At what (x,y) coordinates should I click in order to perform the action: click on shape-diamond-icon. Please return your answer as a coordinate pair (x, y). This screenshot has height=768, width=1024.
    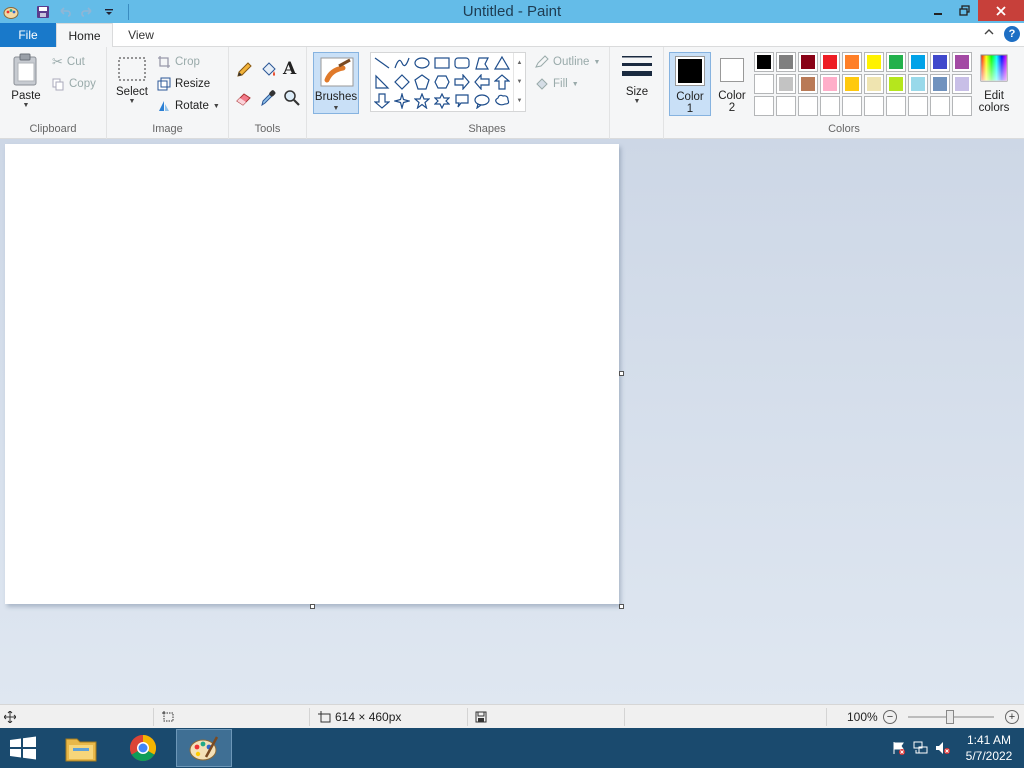
    Looking at the image, I should click on (402, 82).